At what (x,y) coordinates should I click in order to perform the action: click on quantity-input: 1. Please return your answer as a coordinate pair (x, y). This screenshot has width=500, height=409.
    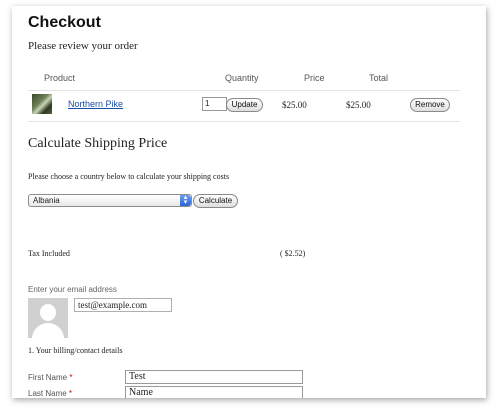
    Looking at the image, I should click on (214, 104).